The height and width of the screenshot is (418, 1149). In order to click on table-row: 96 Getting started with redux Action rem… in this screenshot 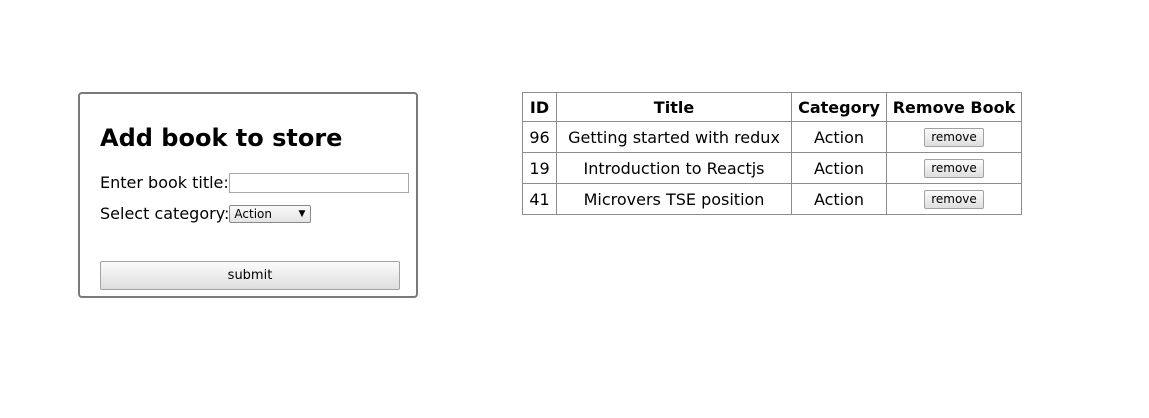, I will do `click(772, 137)`.